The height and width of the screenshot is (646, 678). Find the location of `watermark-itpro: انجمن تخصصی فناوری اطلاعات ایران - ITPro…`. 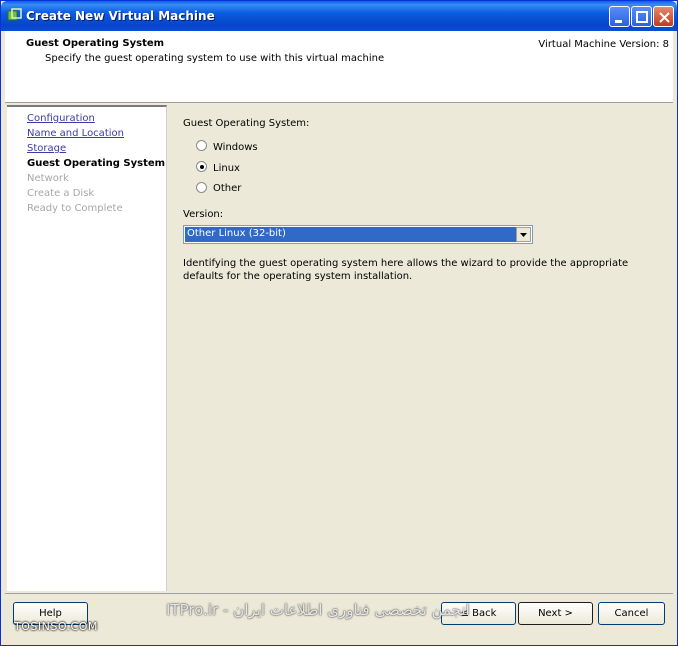

watermark-itpro: انجمن تخصصی فناوری اطلاعات ایران - ITPro… is located at coordinates (318, 610).